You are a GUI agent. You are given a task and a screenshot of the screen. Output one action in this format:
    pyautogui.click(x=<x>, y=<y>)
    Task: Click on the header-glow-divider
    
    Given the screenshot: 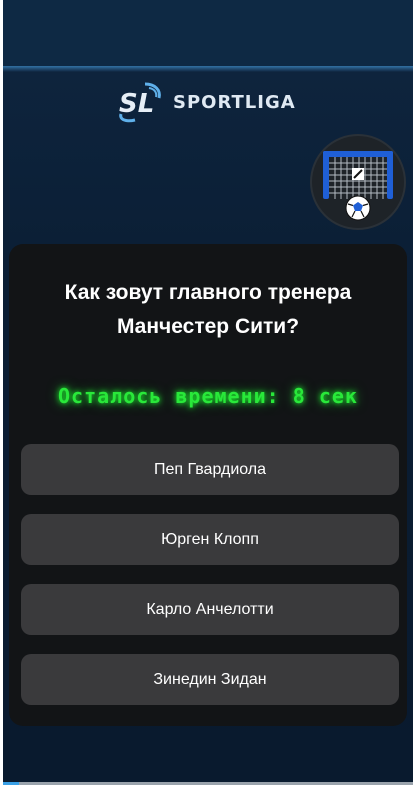 What is the action you would take?
    pyautogui.click(x=208, y=69)
    